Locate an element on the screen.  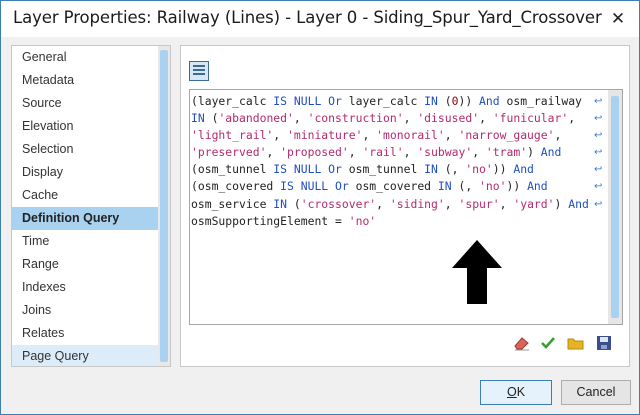
nav-item-joins: Joins is located at coordinates (85, 310).